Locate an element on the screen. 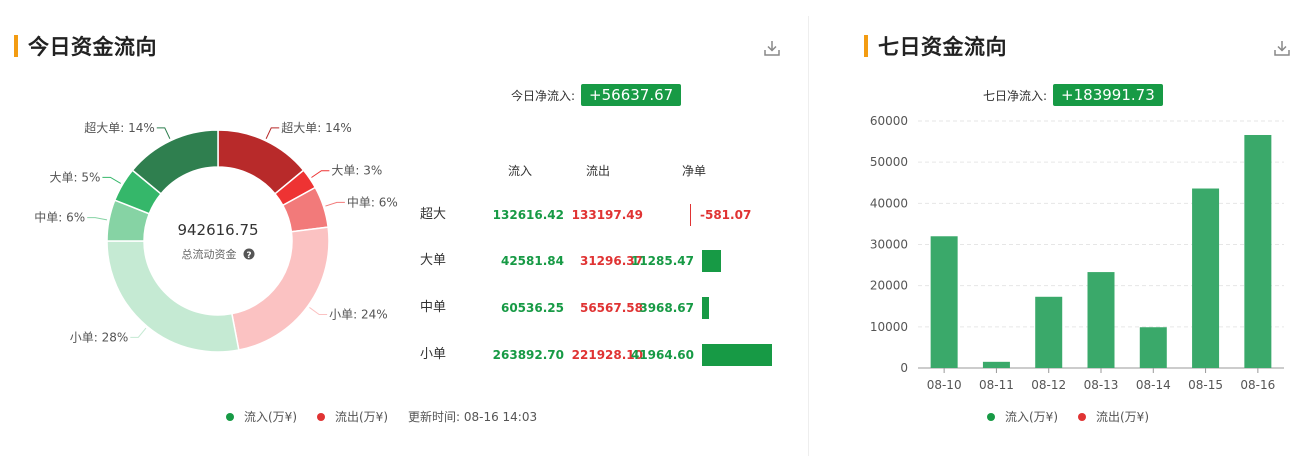 Image resolution: width=1296 pixels, height=462 pixels. row-net: 3968.67 is located at coordinates (666, 308).